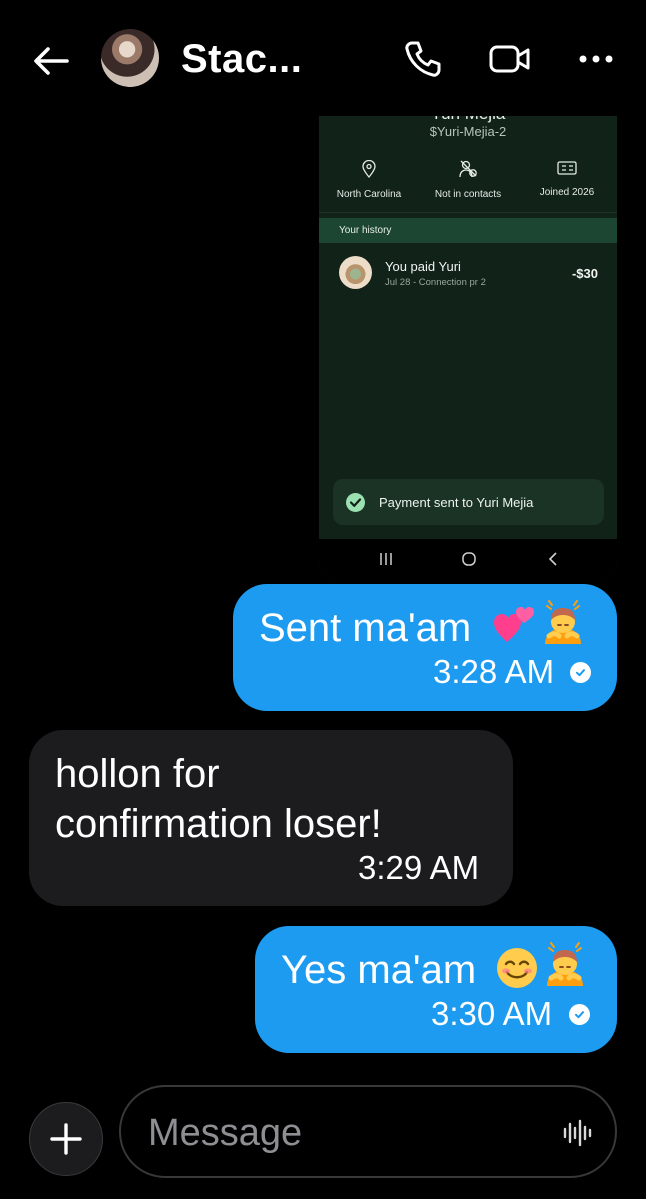  I want to click on add-attachment-button, so click(66, 1139).